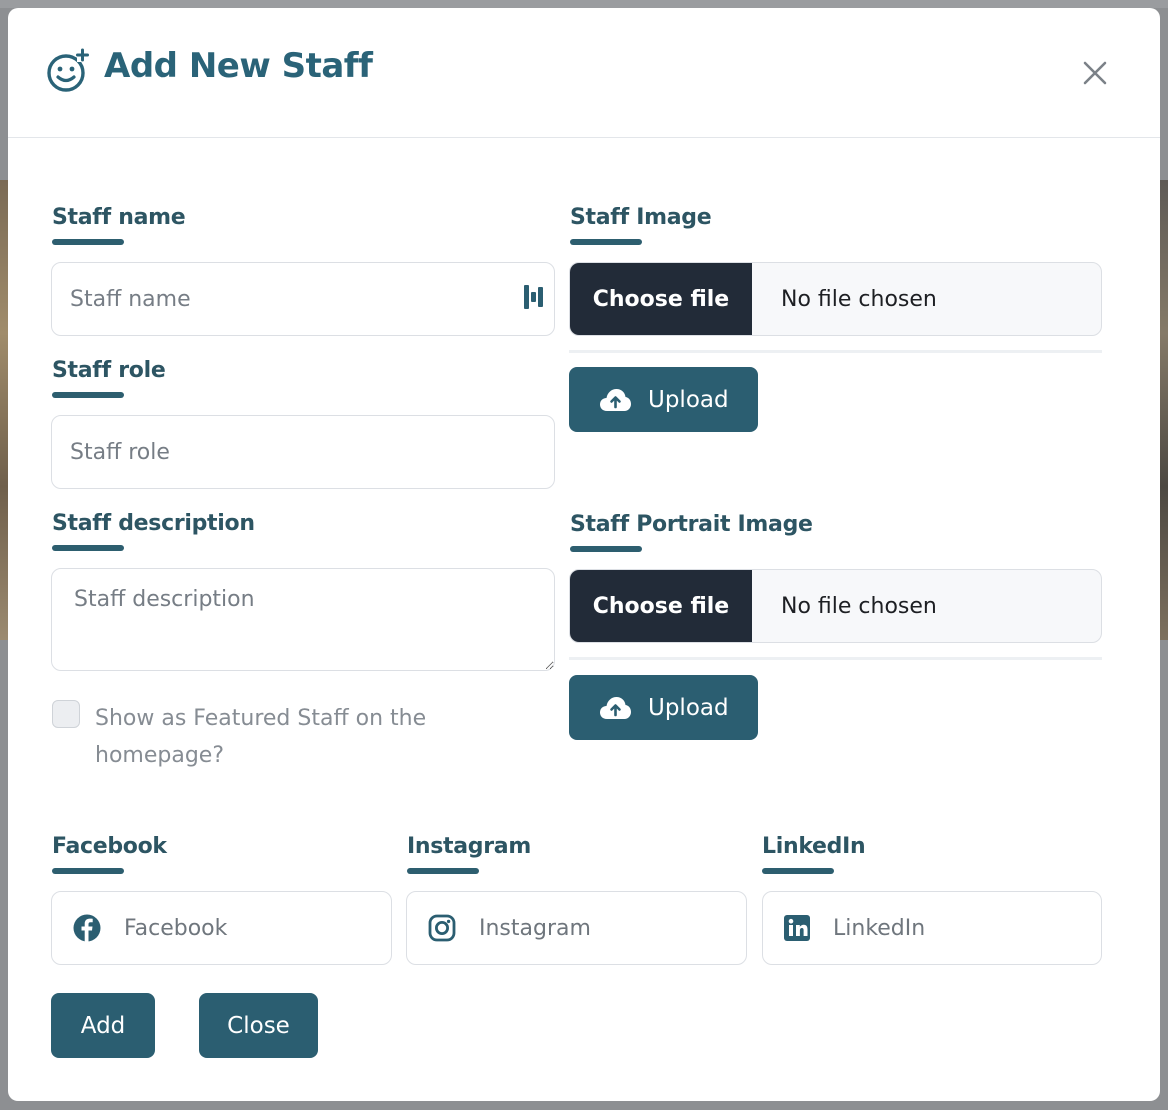  Describe the element at coordinates (303, 452) in the screenshot. I see `staff-role-input` at that location.